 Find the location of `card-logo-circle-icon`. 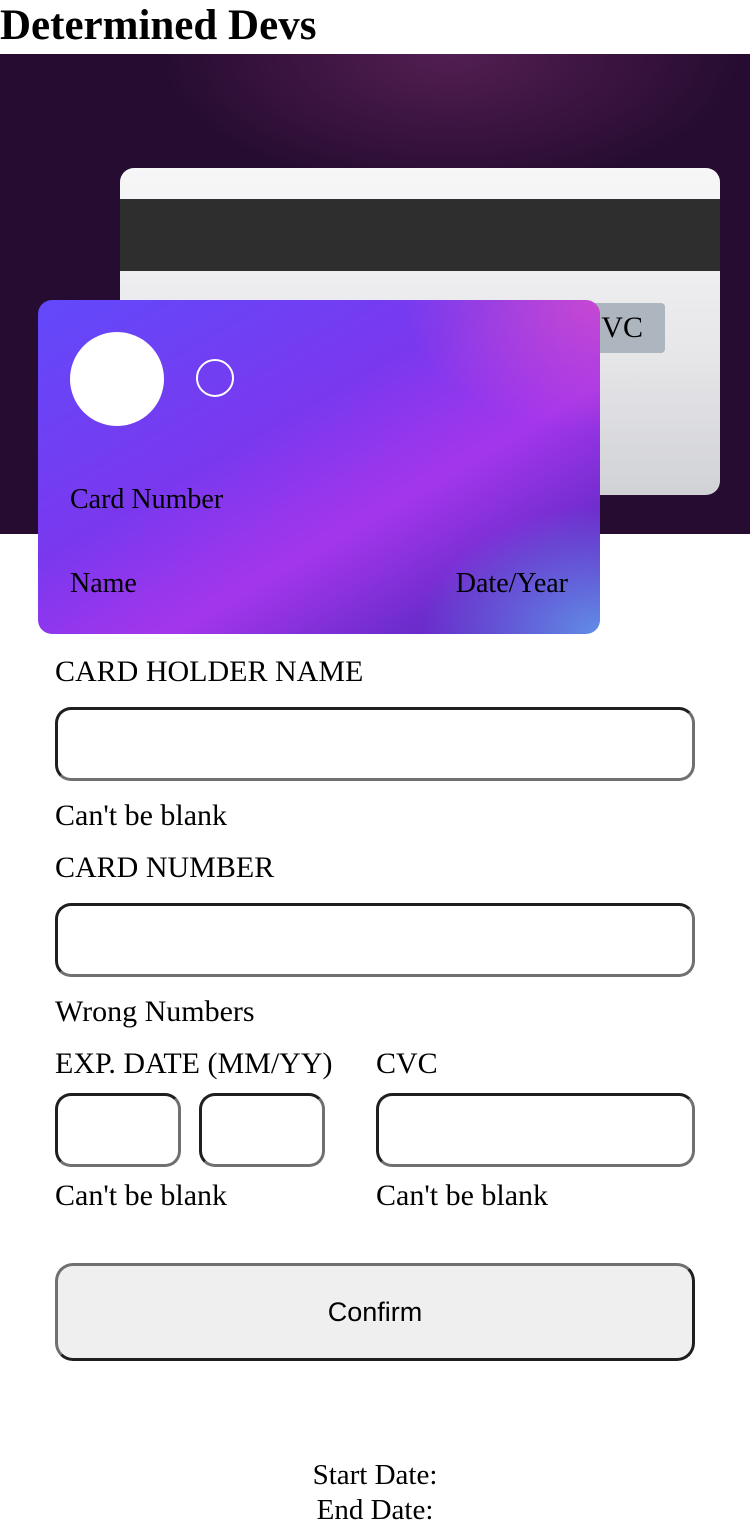

card-logo-circle-icon is located at coordinates (117, 379).